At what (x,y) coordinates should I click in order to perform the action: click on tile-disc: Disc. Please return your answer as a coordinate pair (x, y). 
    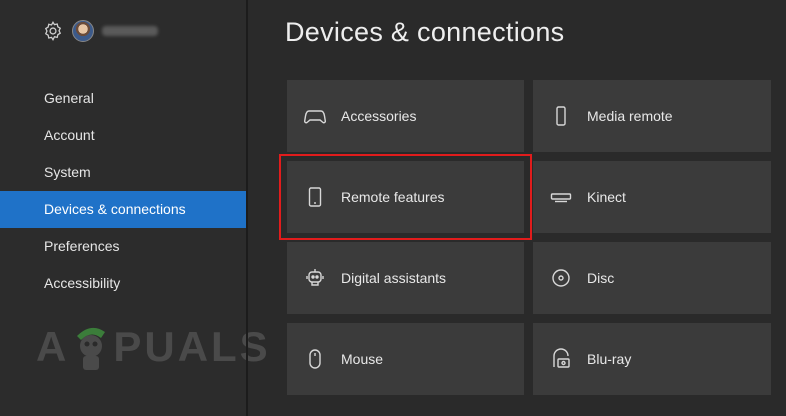
    Looking at the image, I should click on (652, 278).